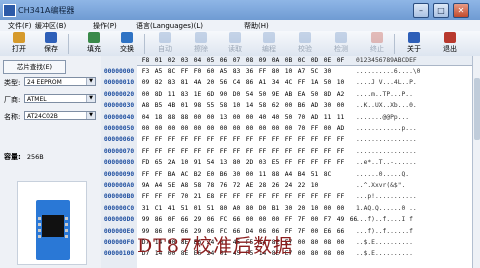 The image size is (480, 268). I want to click on hex-cell: 5C, so click(314, 71).